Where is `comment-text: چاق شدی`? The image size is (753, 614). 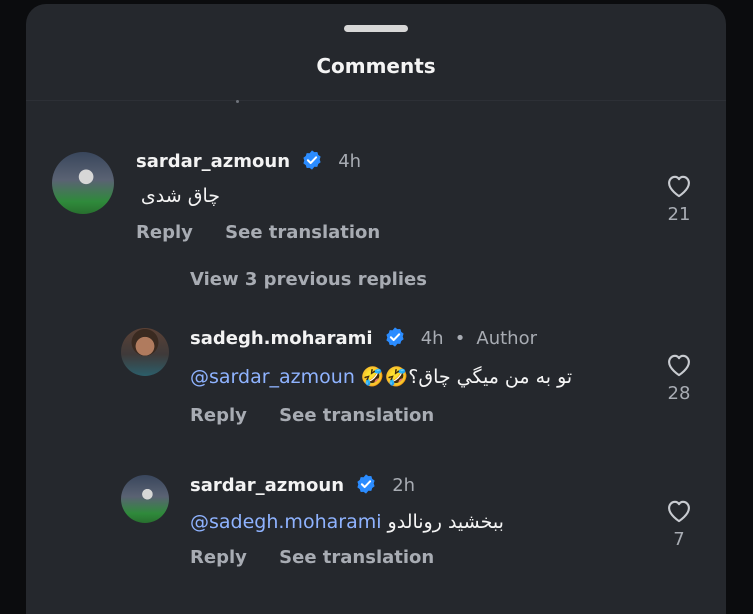
comment-text: چاق شدی is located at coordinates (180, 196).